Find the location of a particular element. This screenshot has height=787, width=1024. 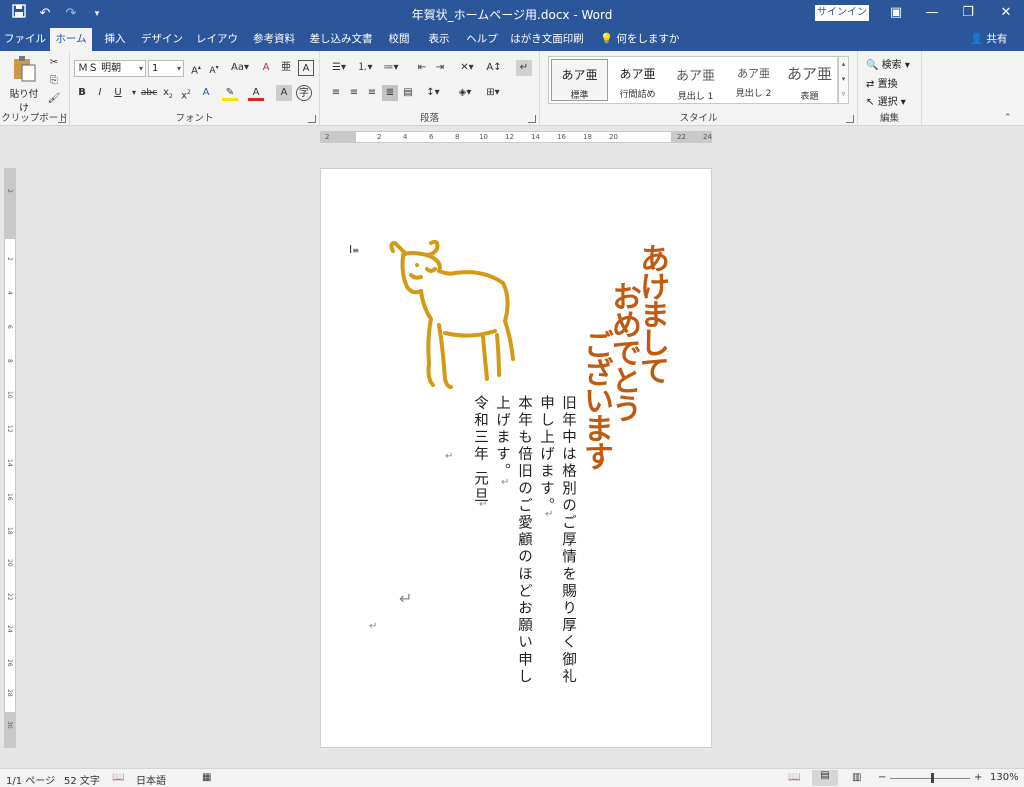

proofing-icon: 📖 is located at coordinates (118, 777).